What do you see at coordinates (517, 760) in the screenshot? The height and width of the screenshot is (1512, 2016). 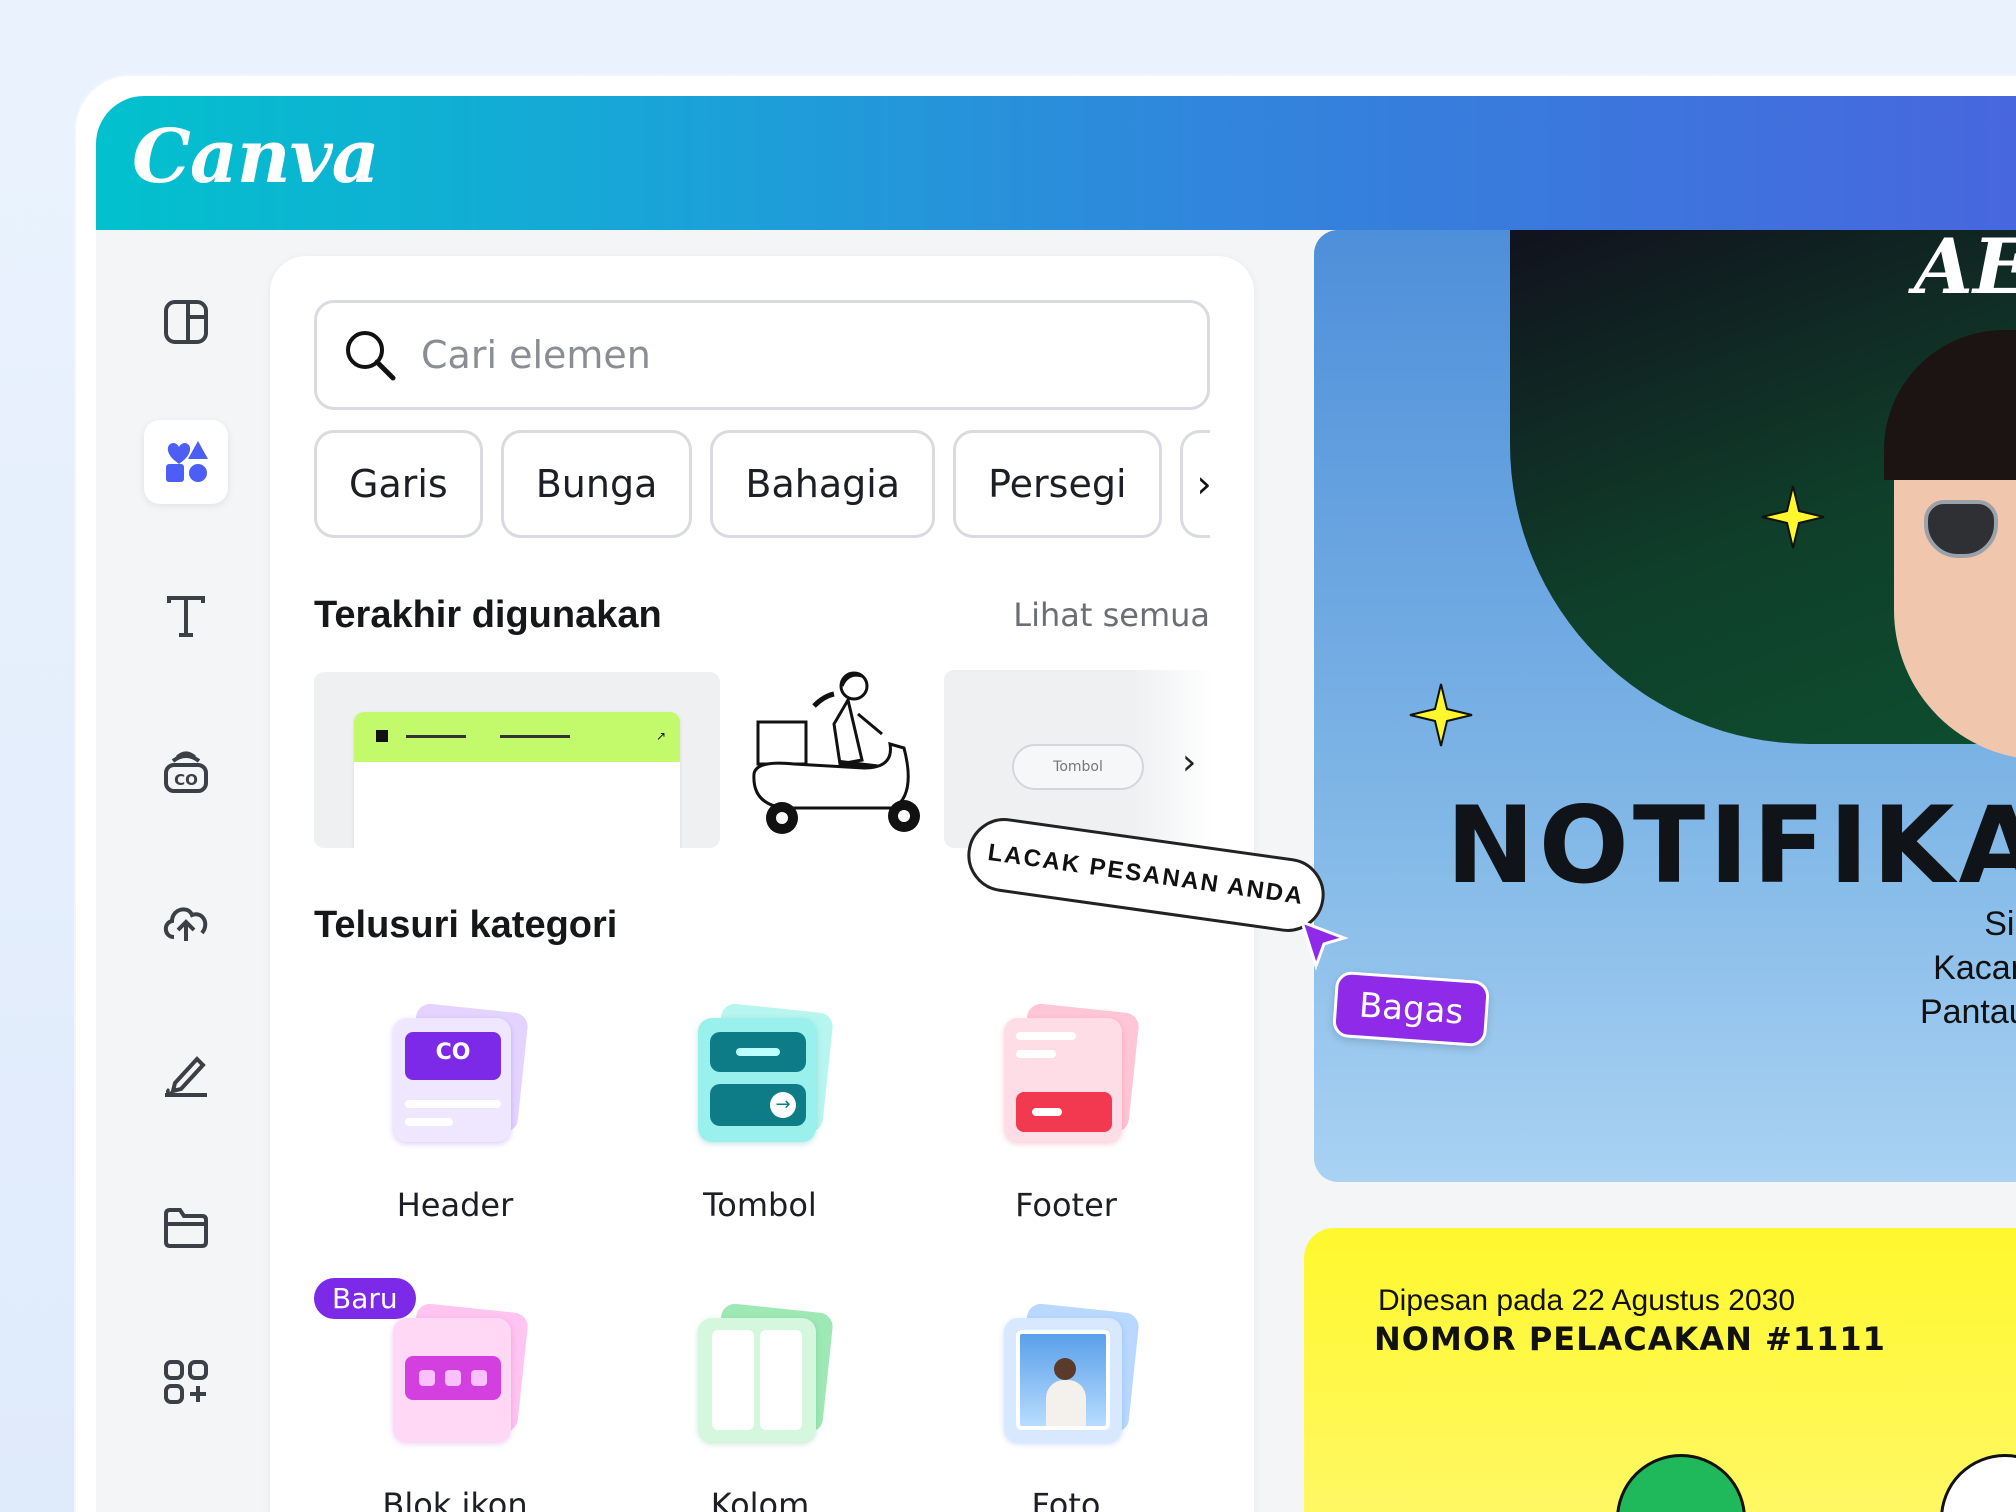 I see `recent-thumb-header: ↗` at bounding box center [517, 760].